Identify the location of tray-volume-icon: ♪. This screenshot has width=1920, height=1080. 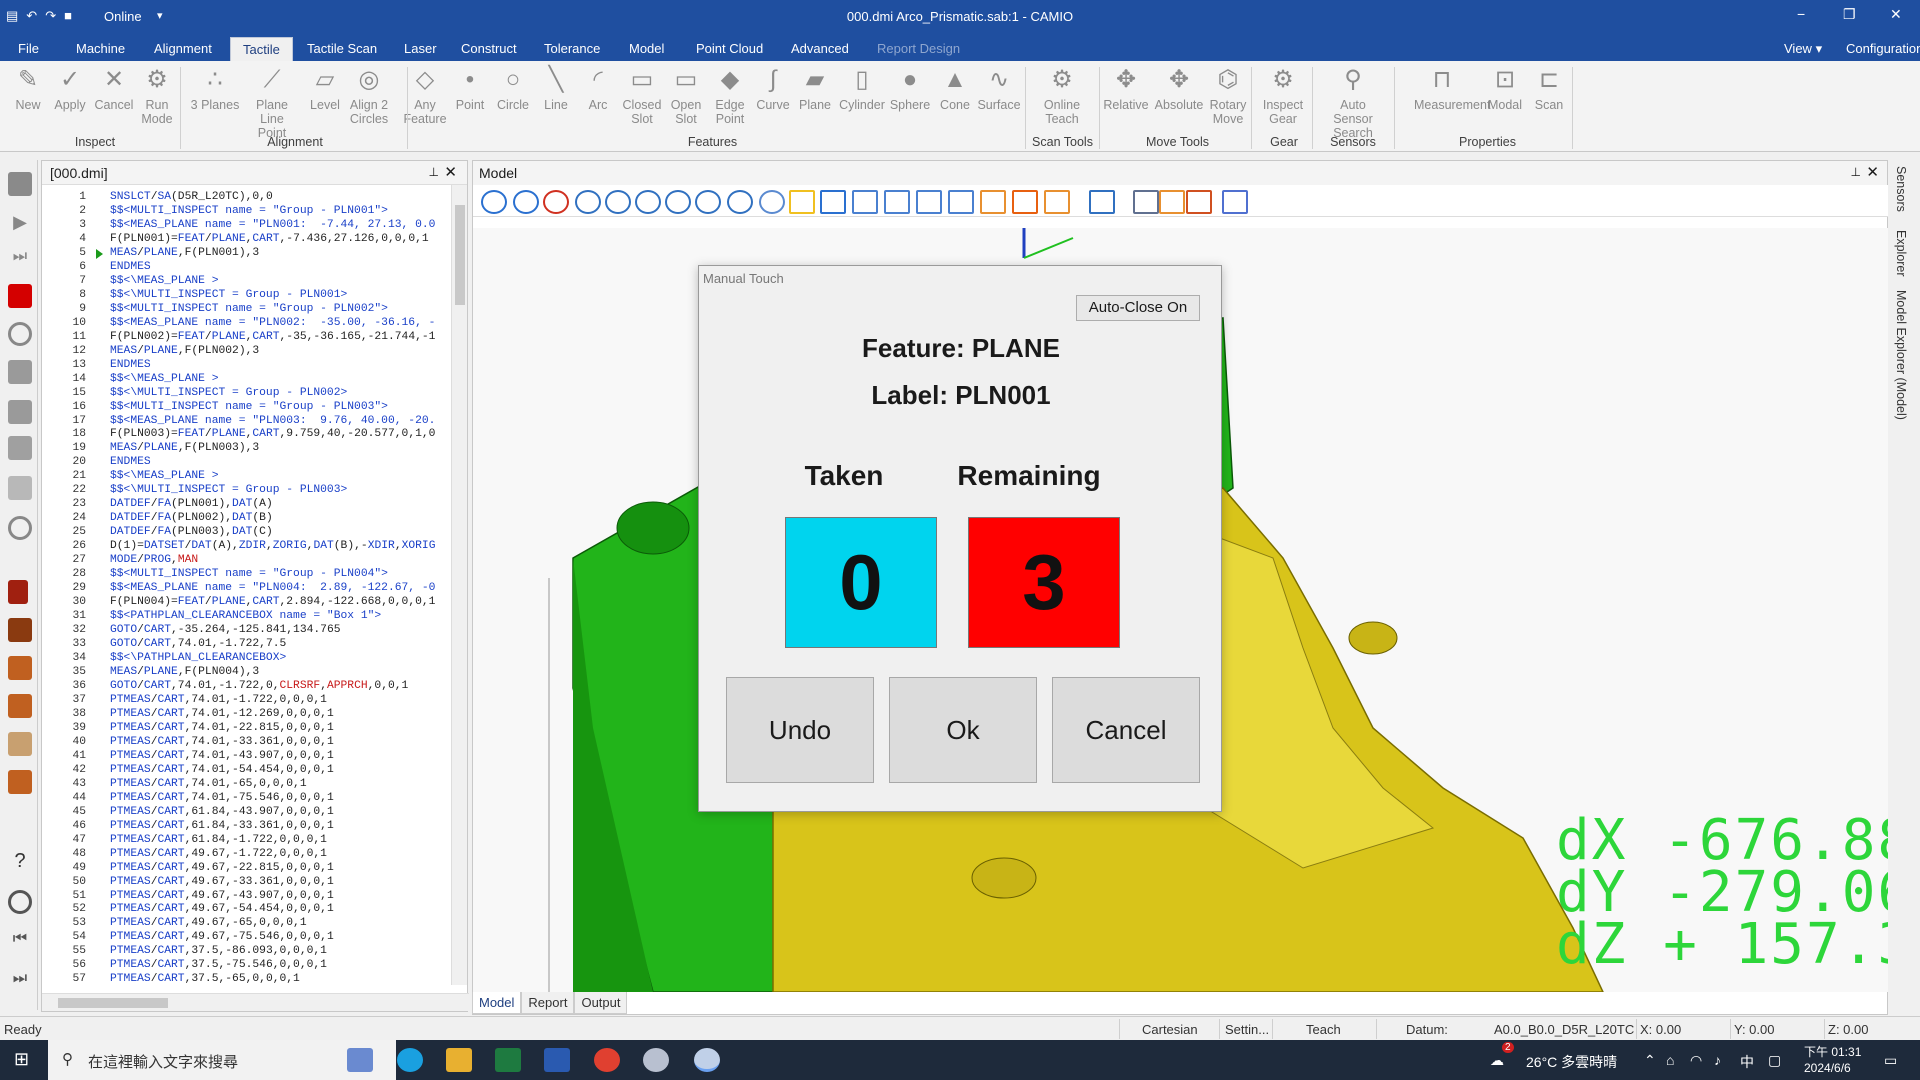
(1717, 1060).